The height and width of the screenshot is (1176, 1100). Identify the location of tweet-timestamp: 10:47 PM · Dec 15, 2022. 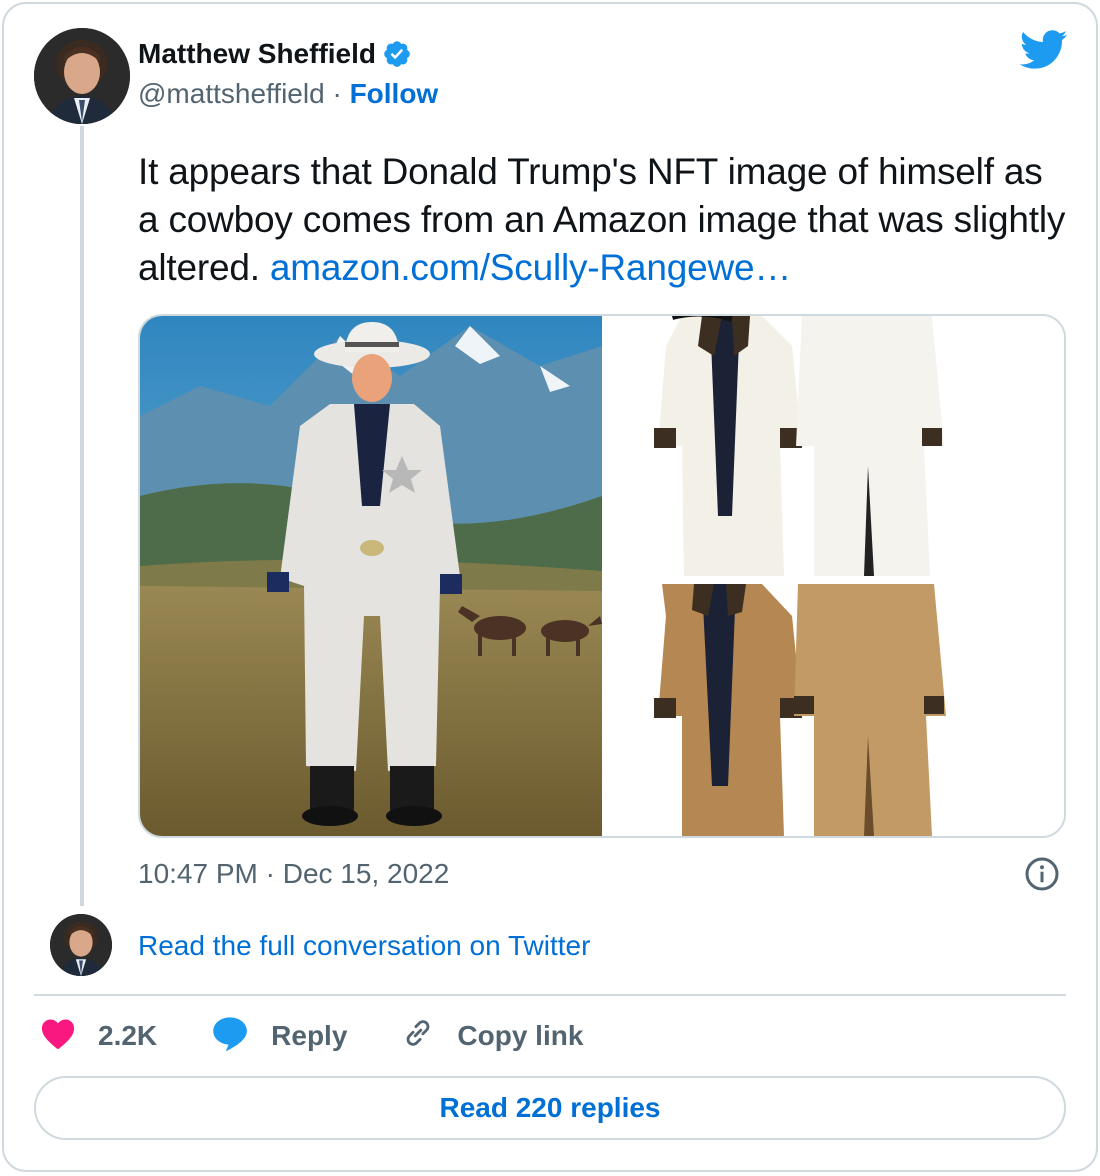
(293, 874).